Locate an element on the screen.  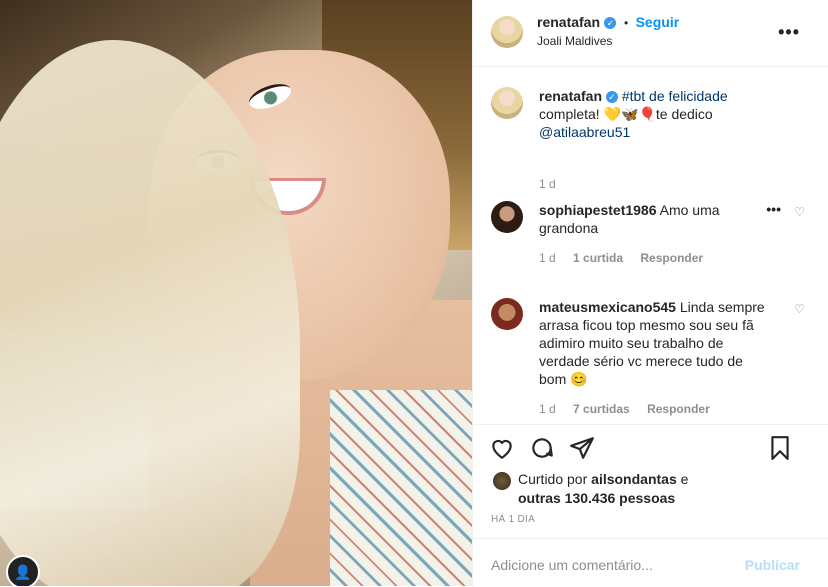
comment-likes: 7 curtidas is located at coordinates (601, 409).